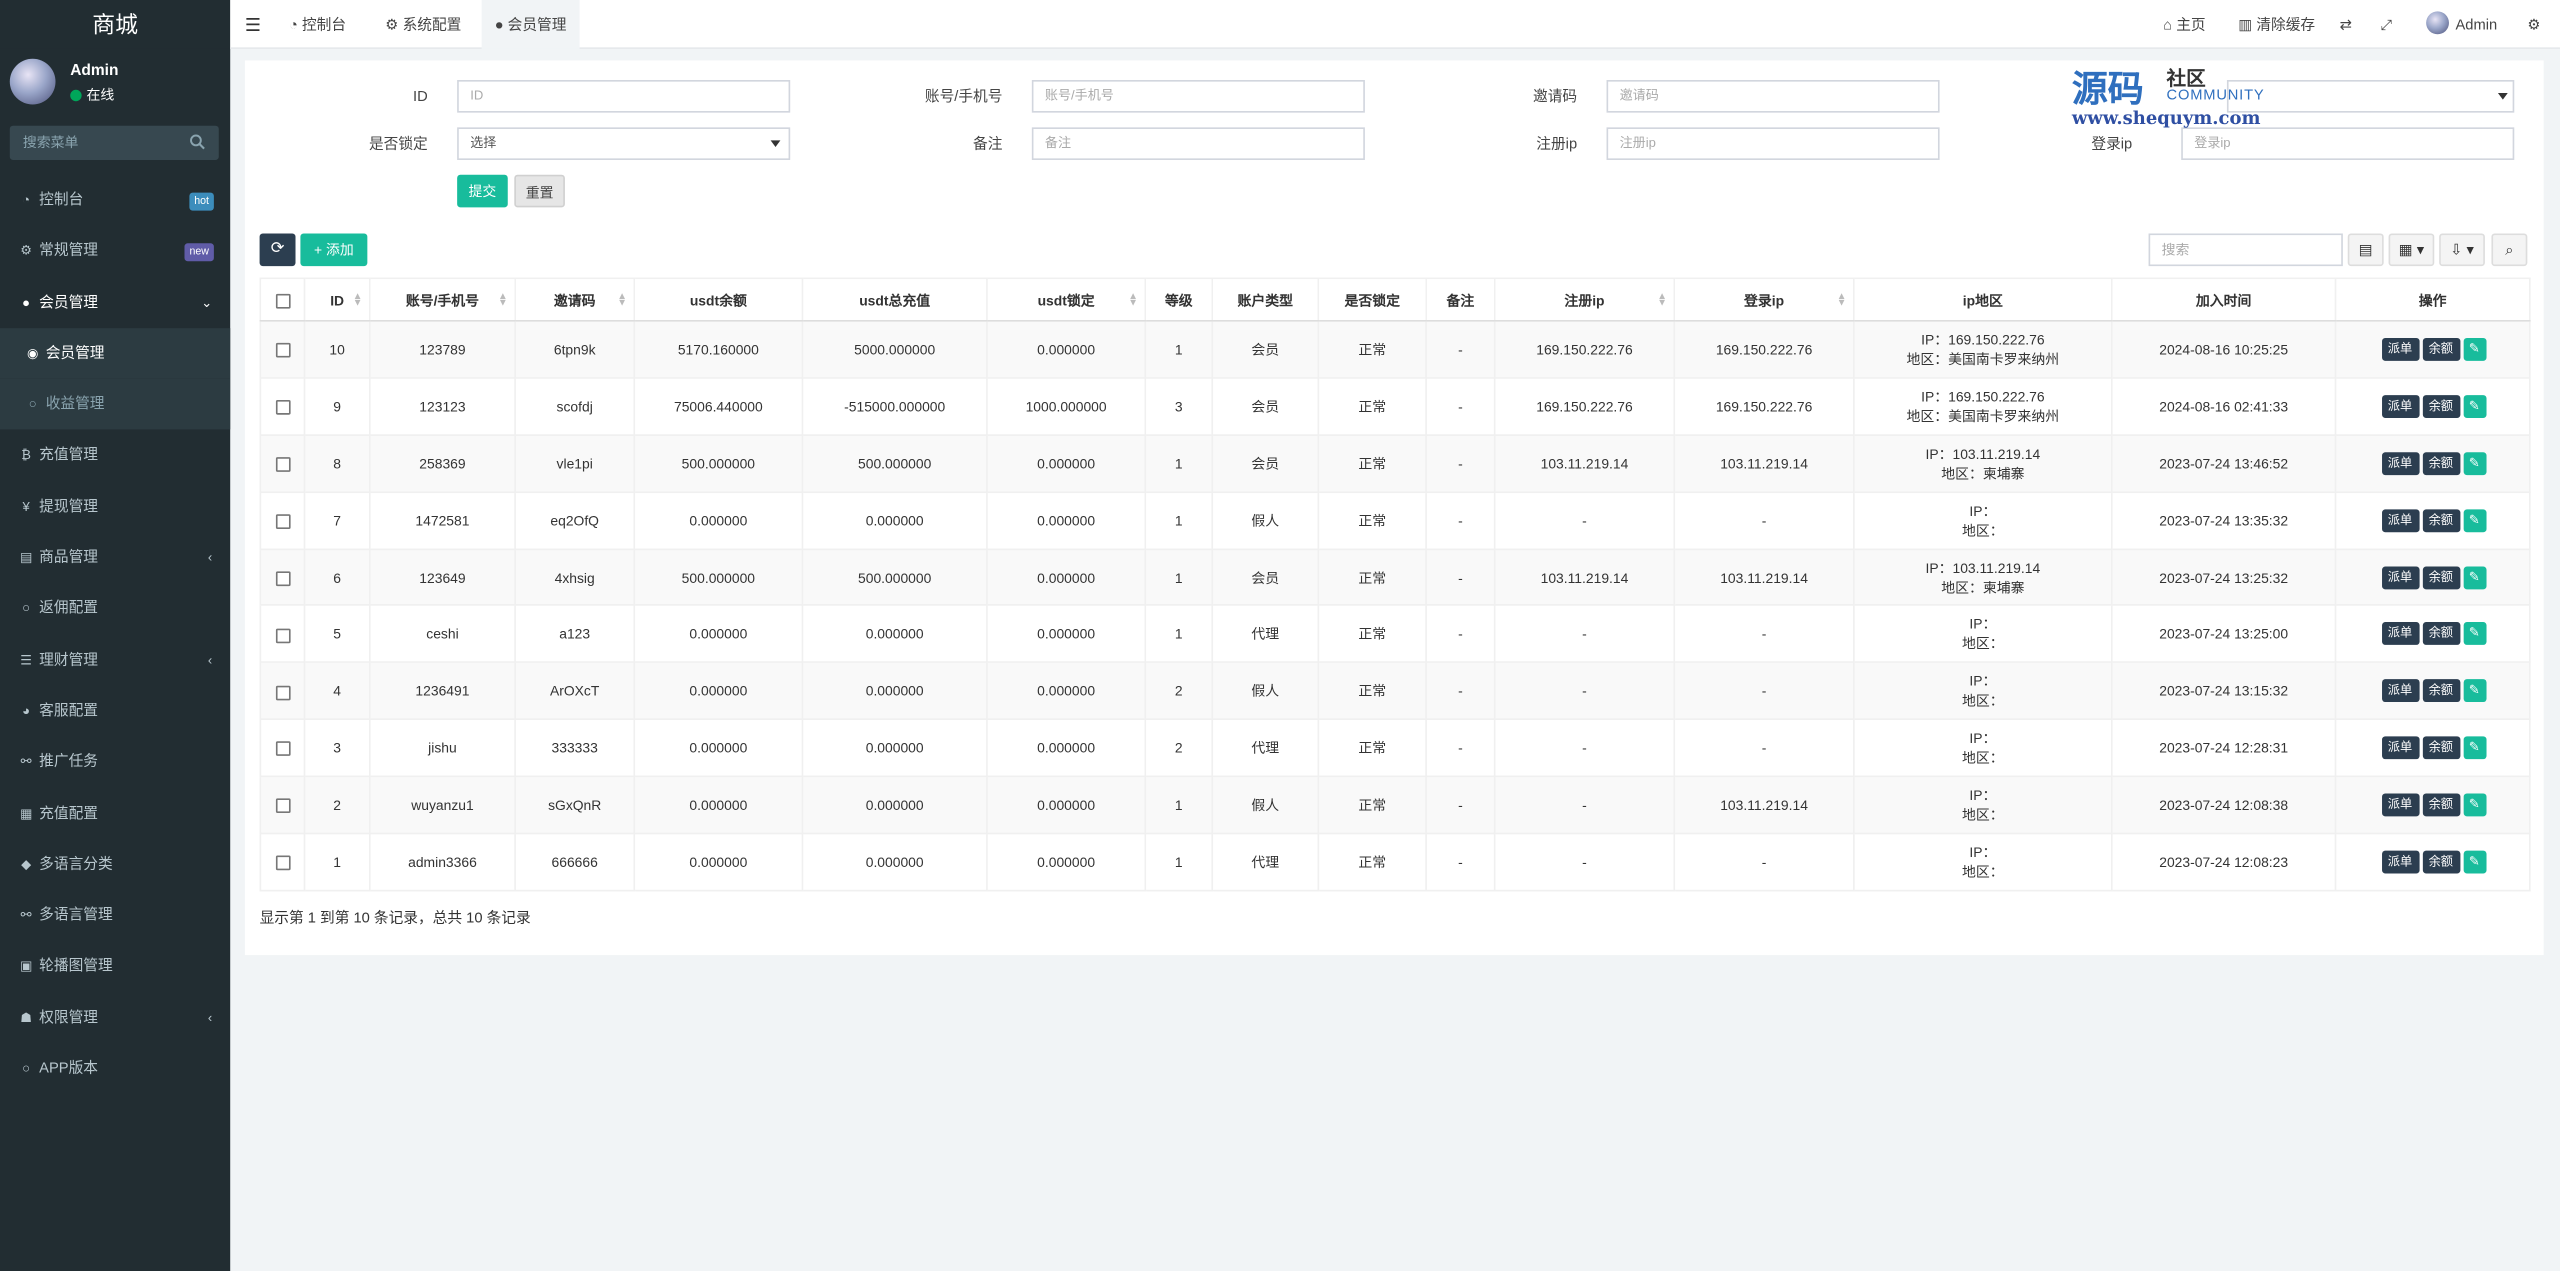 The height and width of the screenshot is (1271, 2560). Describe the element at coordinates (115, 813) in the screenshot. I see `sidebar-item-12: ▦ 充值配置` at that location.